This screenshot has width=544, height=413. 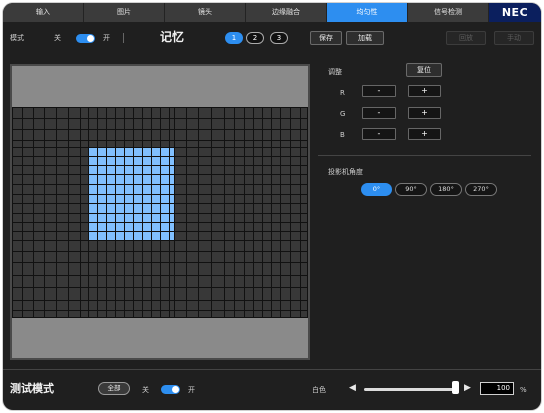 What do you see at coordinates (279, 38) in the screenshot?
I see `memory-slot-3: 3` at bounding box center [279, 38].